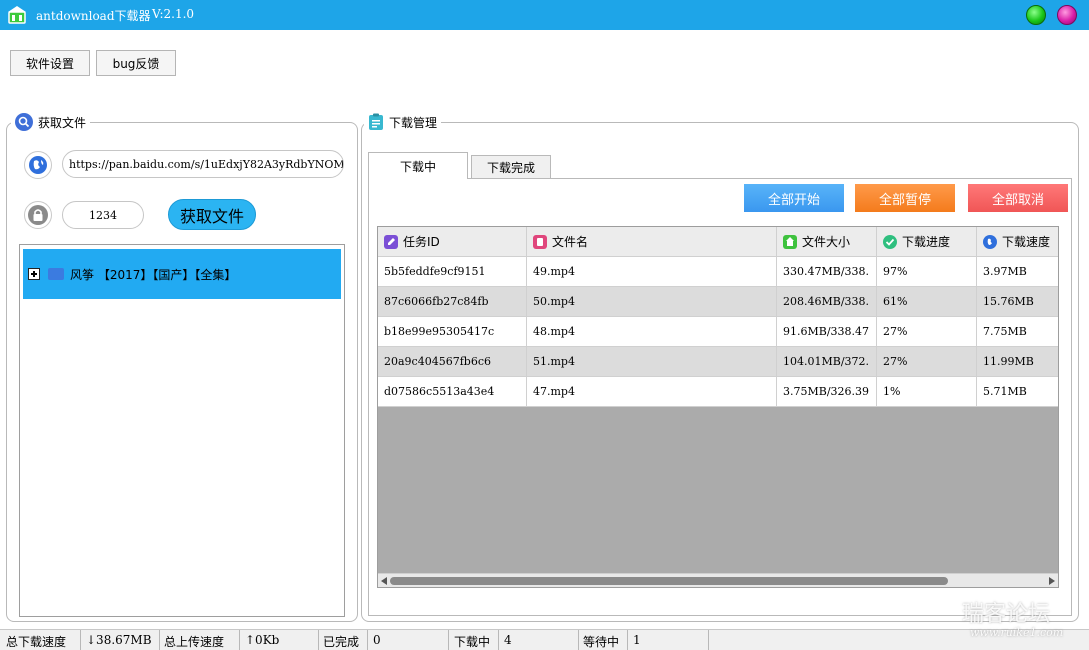 The image size is (1089, 650). Describe the element at coordinates (540, 241) in the screenshot. I see `file-icon` at that location.